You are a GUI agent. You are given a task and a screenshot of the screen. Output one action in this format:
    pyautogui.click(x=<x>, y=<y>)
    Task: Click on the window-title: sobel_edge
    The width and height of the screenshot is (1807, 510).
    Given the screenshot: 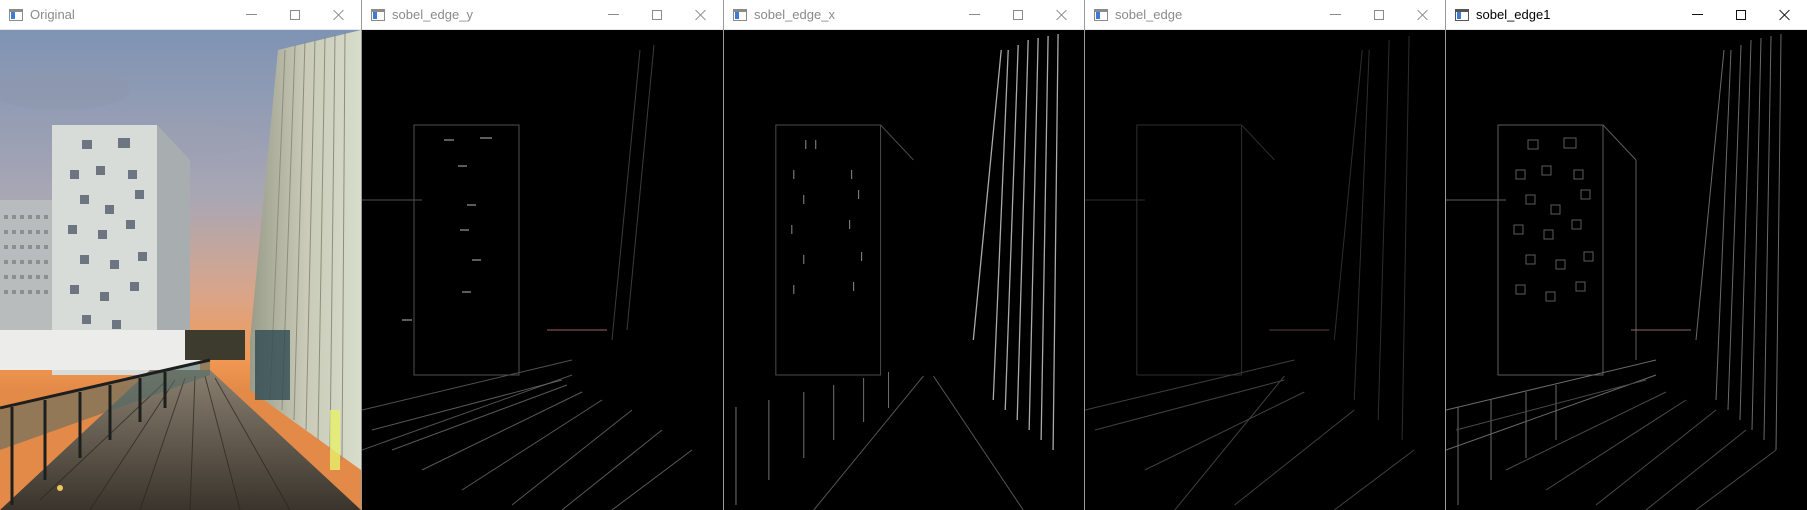 What is the action you would take?
    pyautogui.click(x=1149, y=14)
    